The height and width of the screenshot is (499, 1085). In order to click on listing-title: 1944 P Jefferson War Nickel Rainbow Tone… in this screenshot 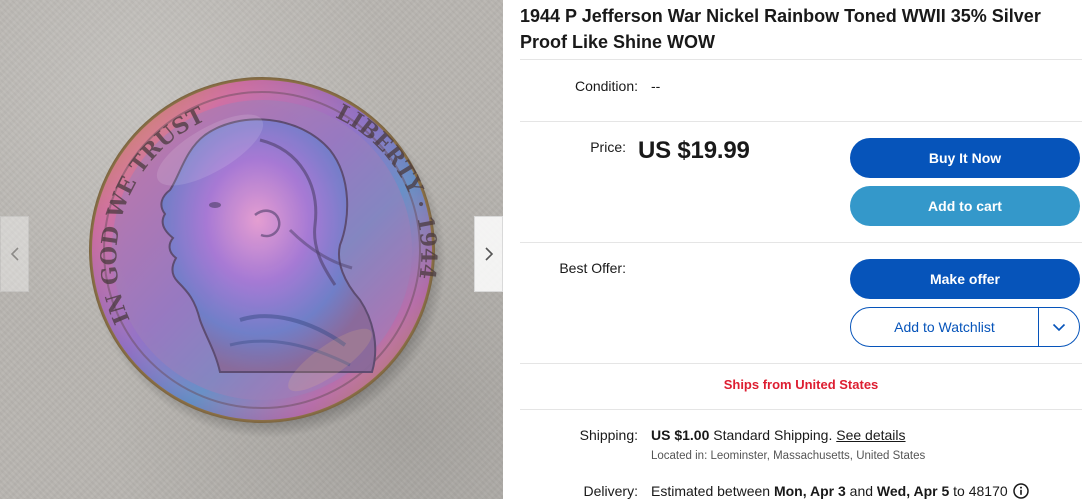, I will do `click(780, 29)`.